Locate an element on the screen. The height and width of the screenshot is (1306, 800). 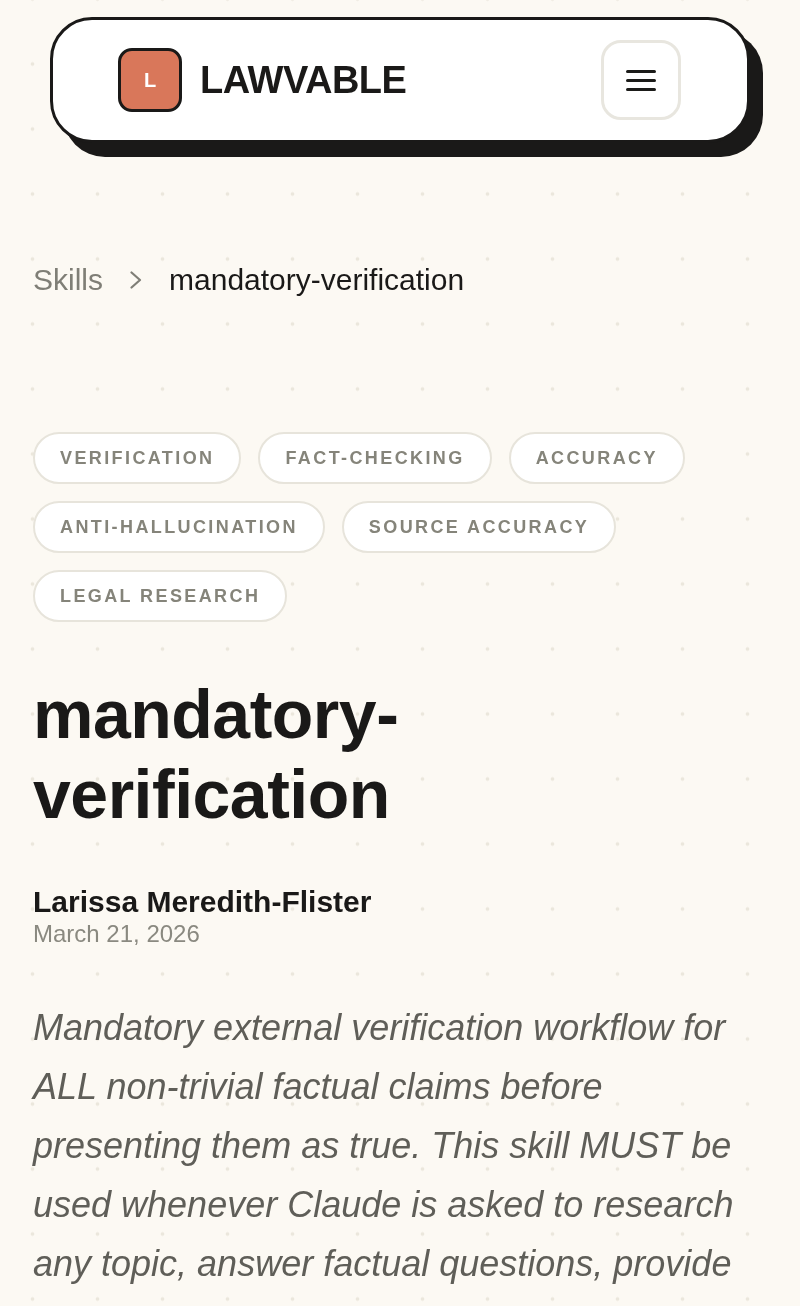
tag: ANTI-HALLUCINATION is located at coordinates (179, 527).